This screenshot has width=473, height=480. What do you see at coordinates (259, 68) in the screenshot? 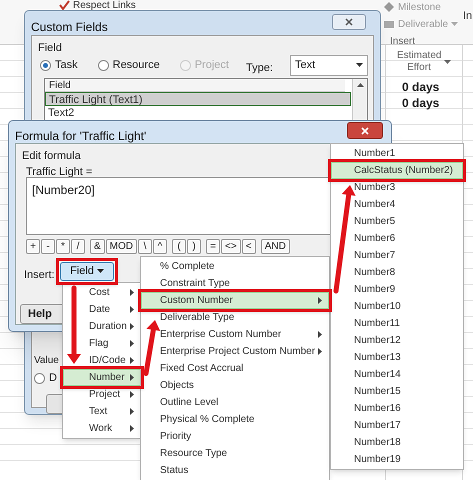
I see `field-label: Type:` at bounding box center [259, 68].